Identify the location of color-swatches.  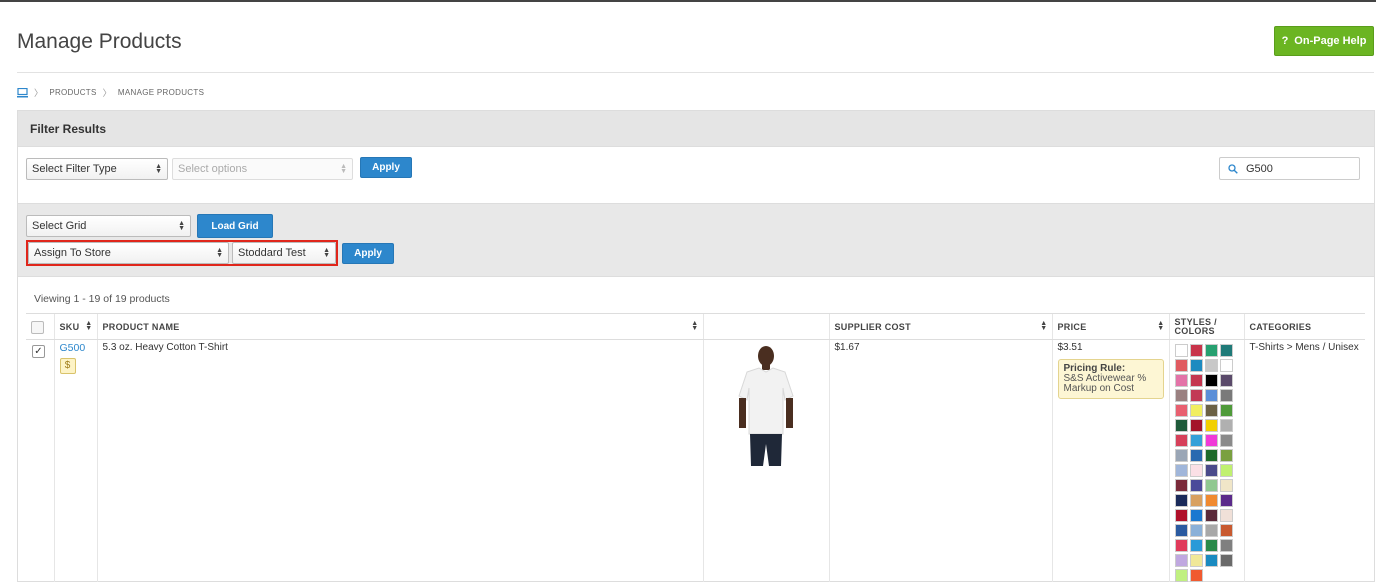
(1206, 463).